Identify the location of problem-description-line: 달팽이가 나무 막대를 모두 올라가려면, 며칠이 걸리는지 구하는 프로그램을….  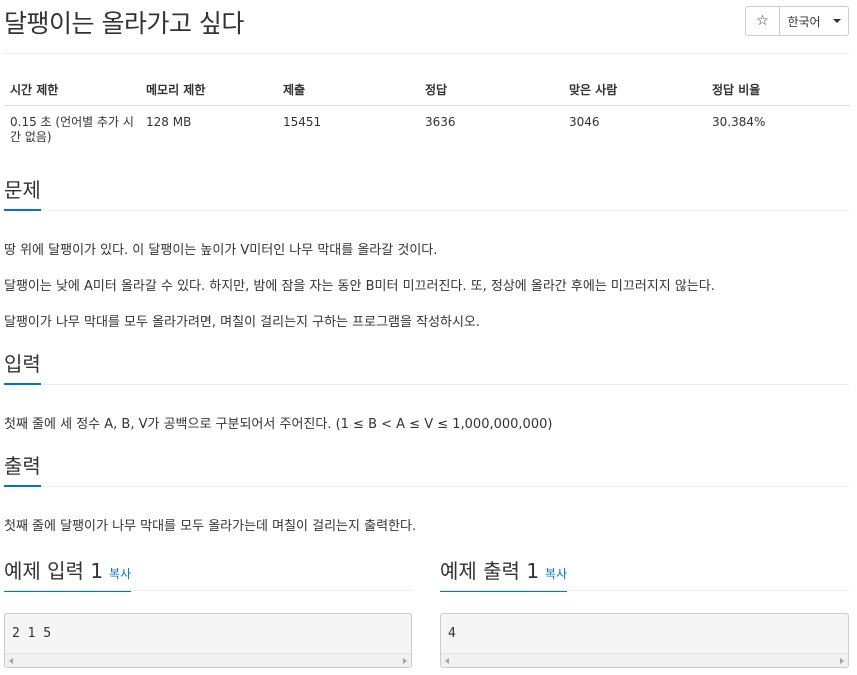
(242, 322).